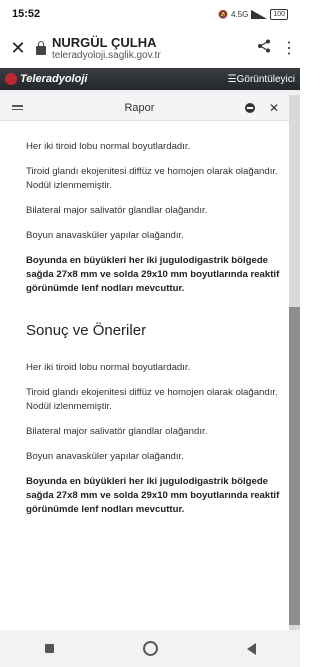 The image size is (320, 667). Describe the element at coordinates (104, 42) in the screenshot. I see `page-title: NURGÜL ÇULHA` at that location.